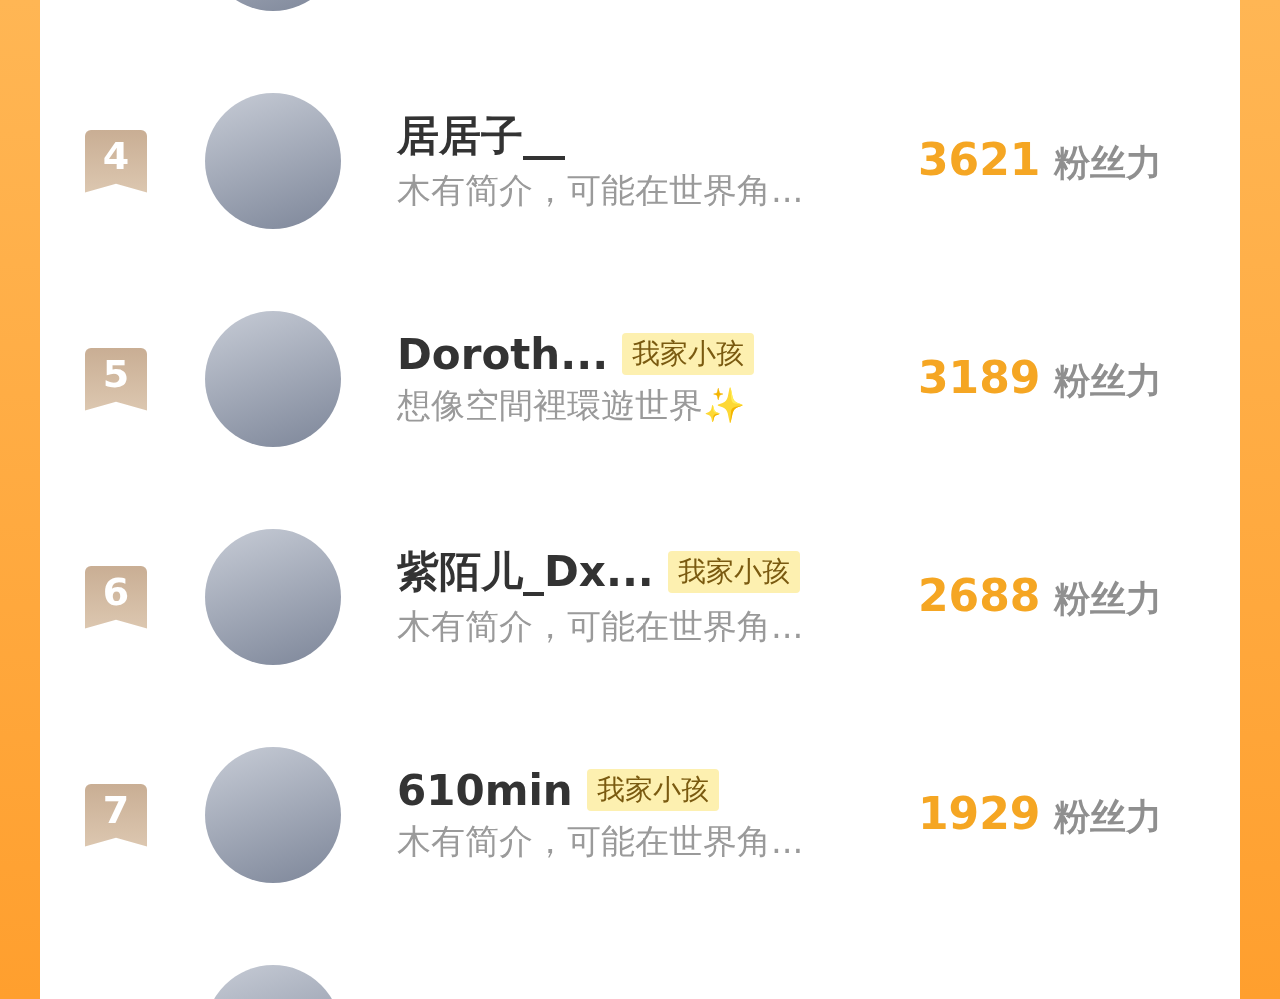 The image size is (1280, 999). I want to click on fan-score: 3189, so click(979, 377).